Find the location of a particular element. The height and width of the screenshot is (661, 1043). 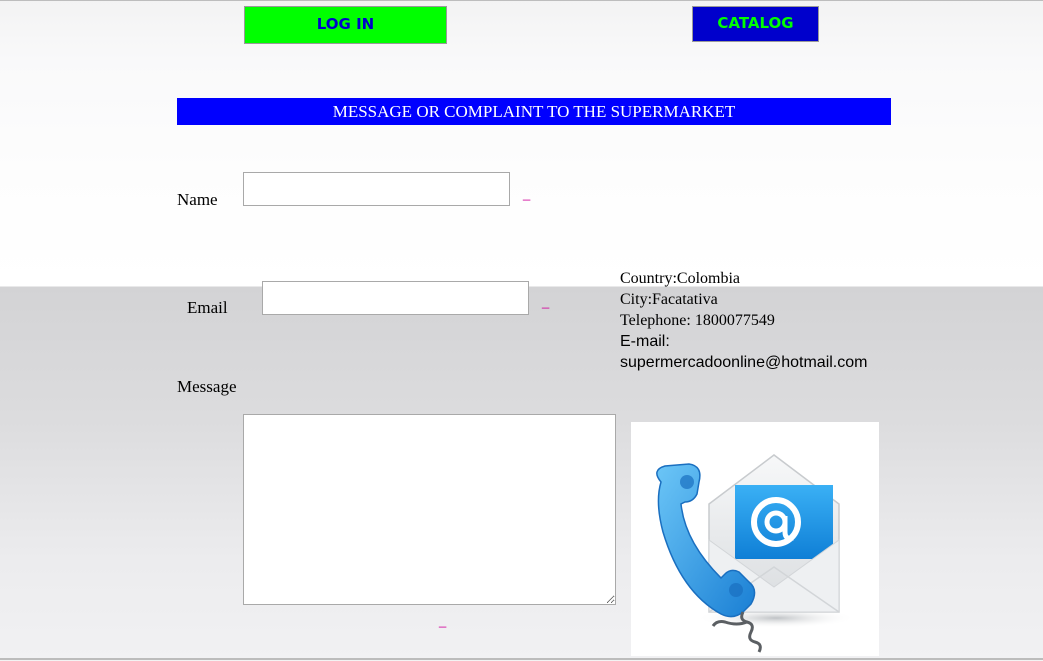

contact-country: Country:Colombia is located at coordinates (680, 278).